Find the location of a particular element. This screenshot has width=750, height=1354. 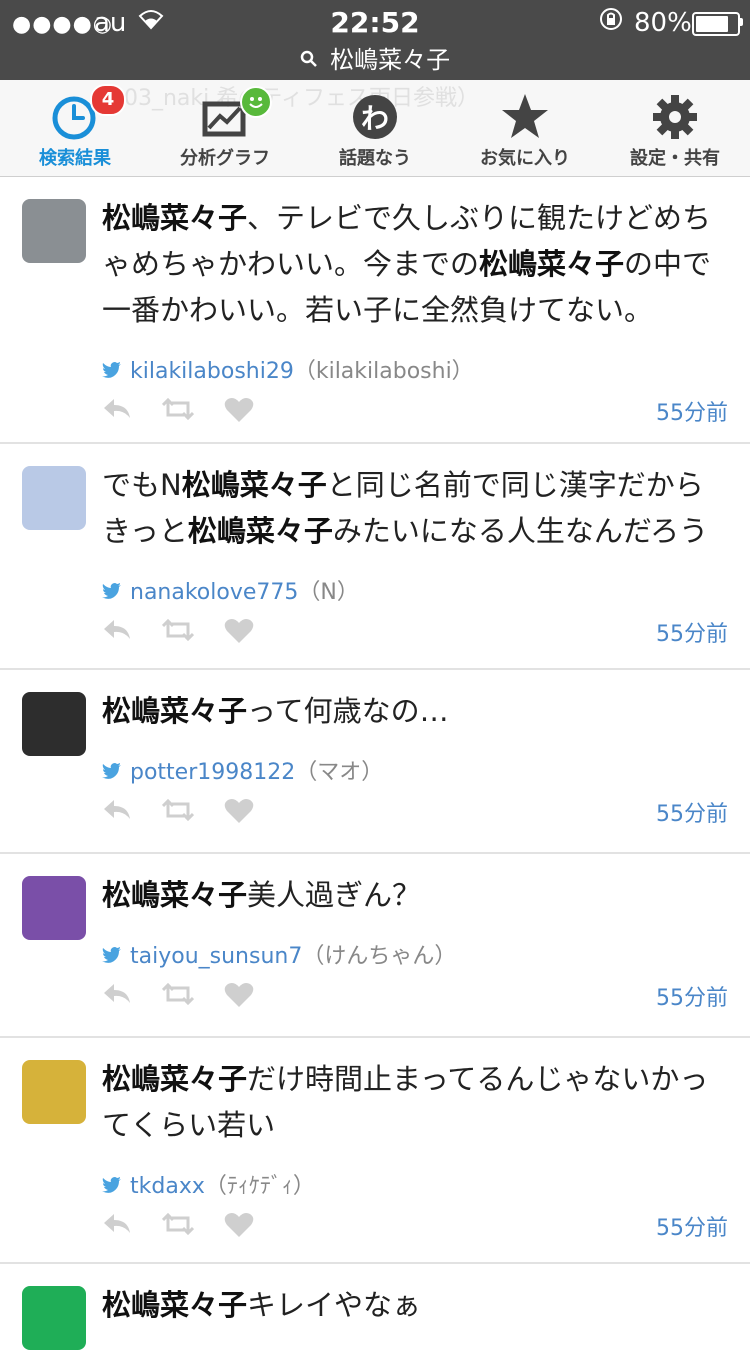

tab-label: 検索結果 is located at coordinates (75, 158).